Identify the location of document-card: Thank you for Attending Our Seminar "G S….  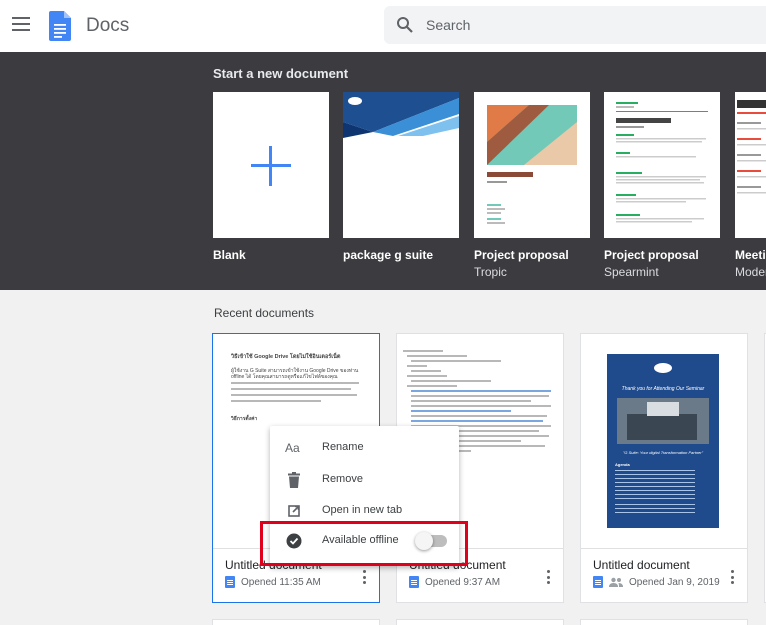
(664, 468).